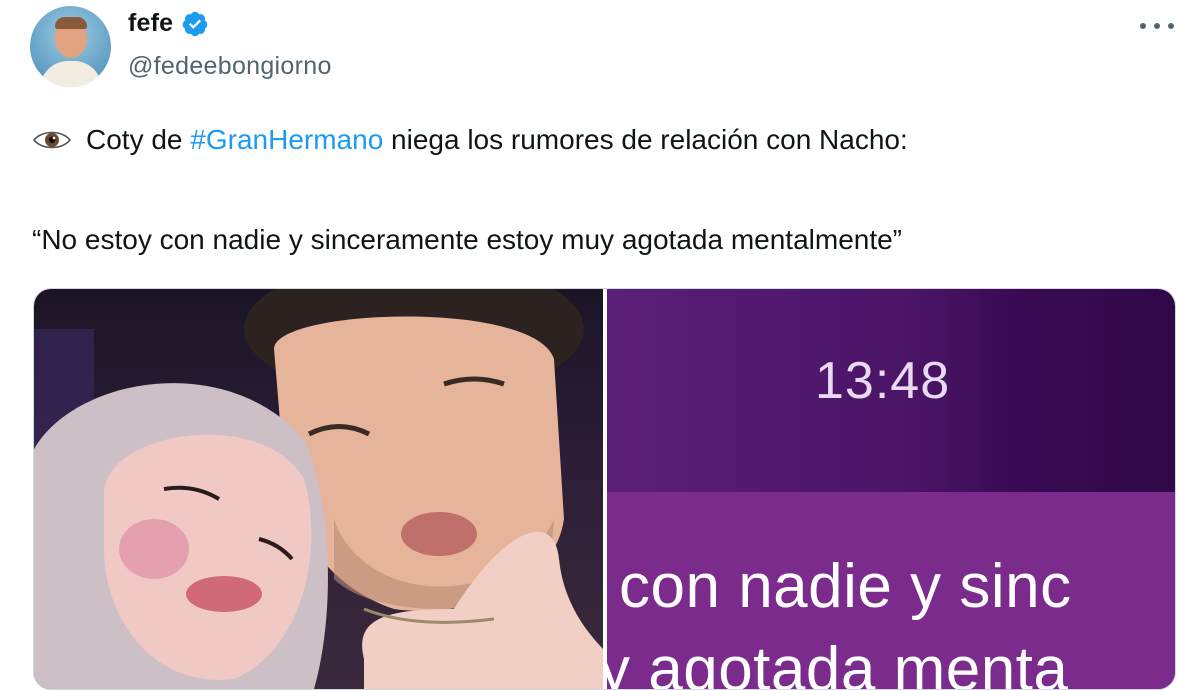 This screenshot has width=1200, height=690. What do you see at coordinates (71, 23) in the screenshot?
I see `avatar-hair` at bounding box center [71, 23].